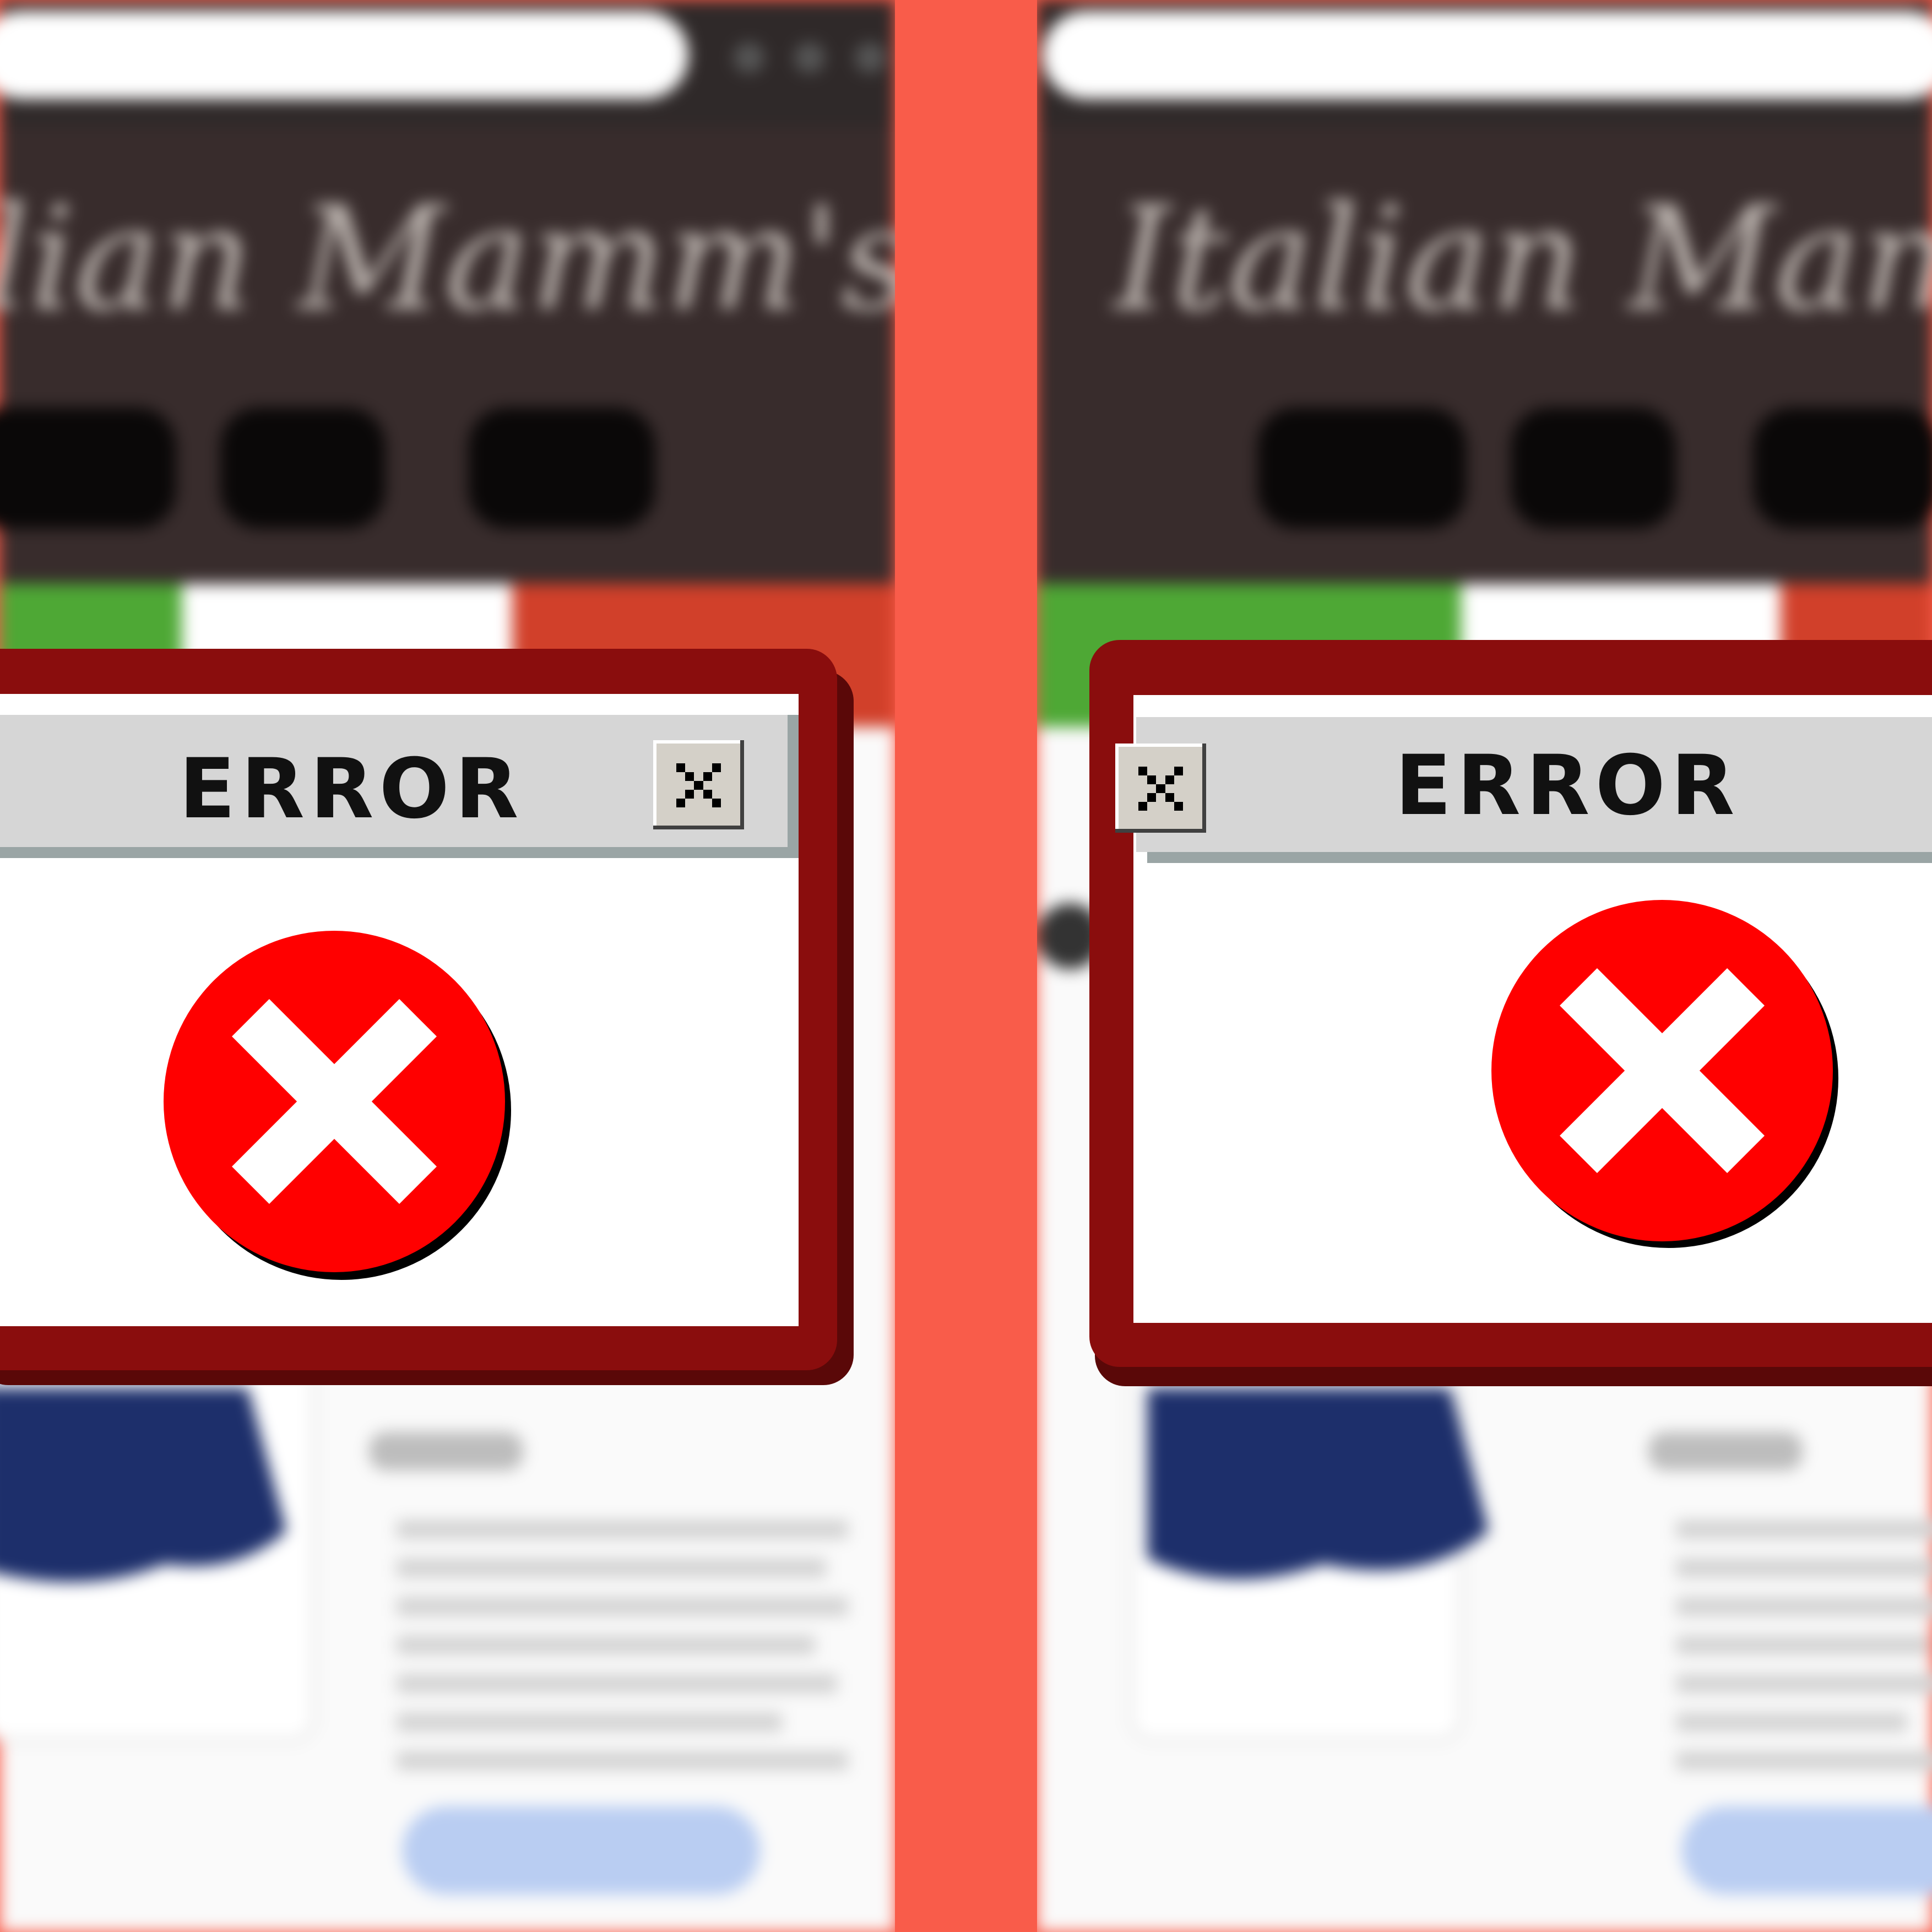 The image size is (1932, 1932). Describe the element at coordinates (1522, 259) in the screenshot. I see `svg-text: Italian Mamma's wardrobe` at that location.